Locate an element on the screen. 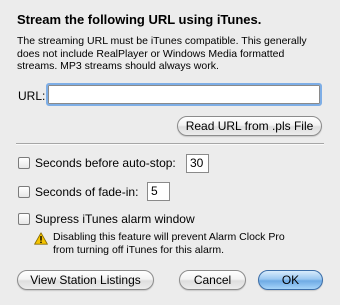  fade-in-label: Seconds of fade-in: is located at coordinates (87, 192).